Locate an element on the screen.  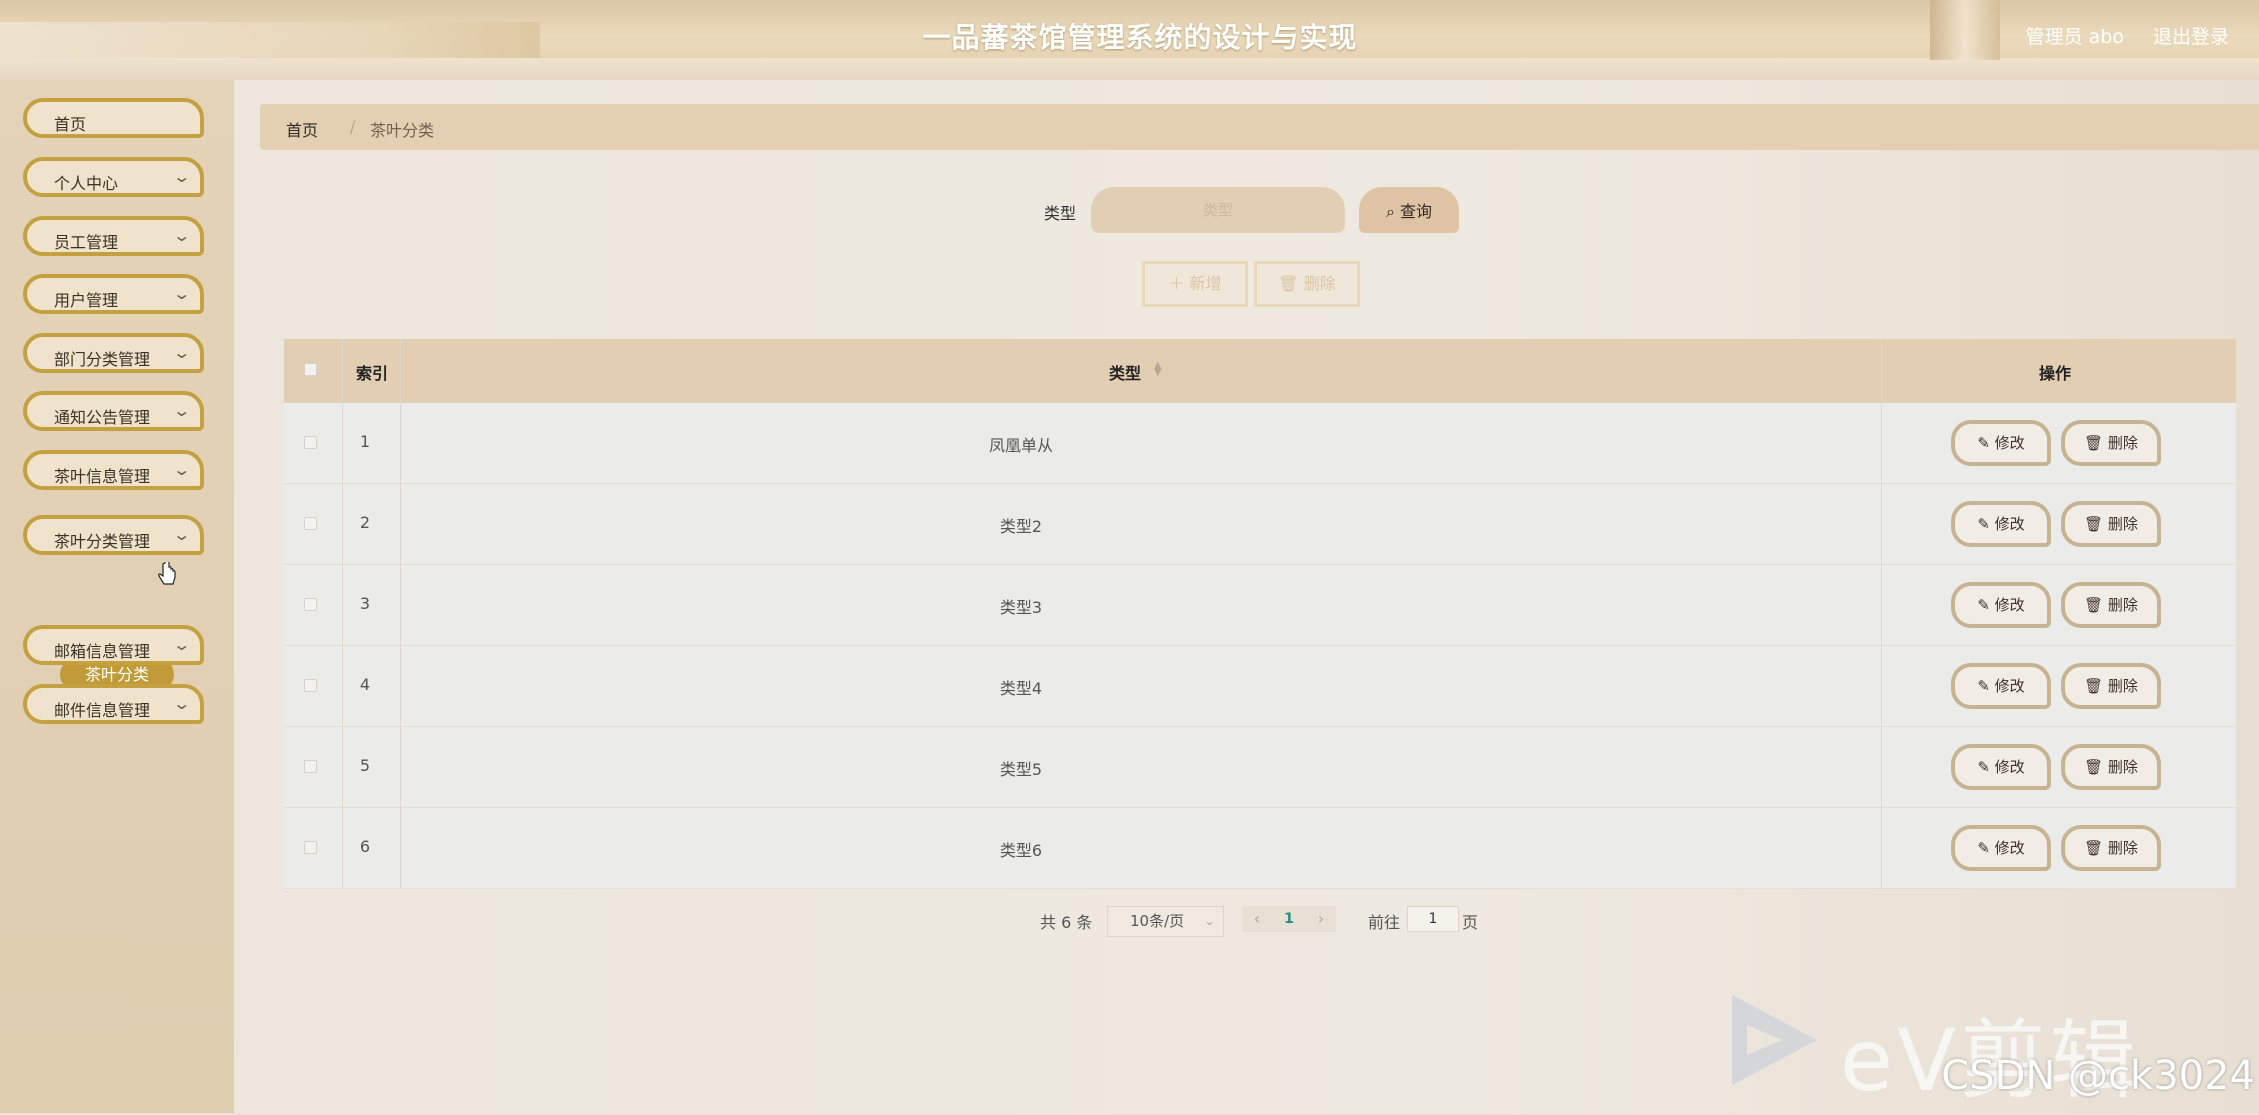
select-all-checkbox is located at coordinates (310, 369).